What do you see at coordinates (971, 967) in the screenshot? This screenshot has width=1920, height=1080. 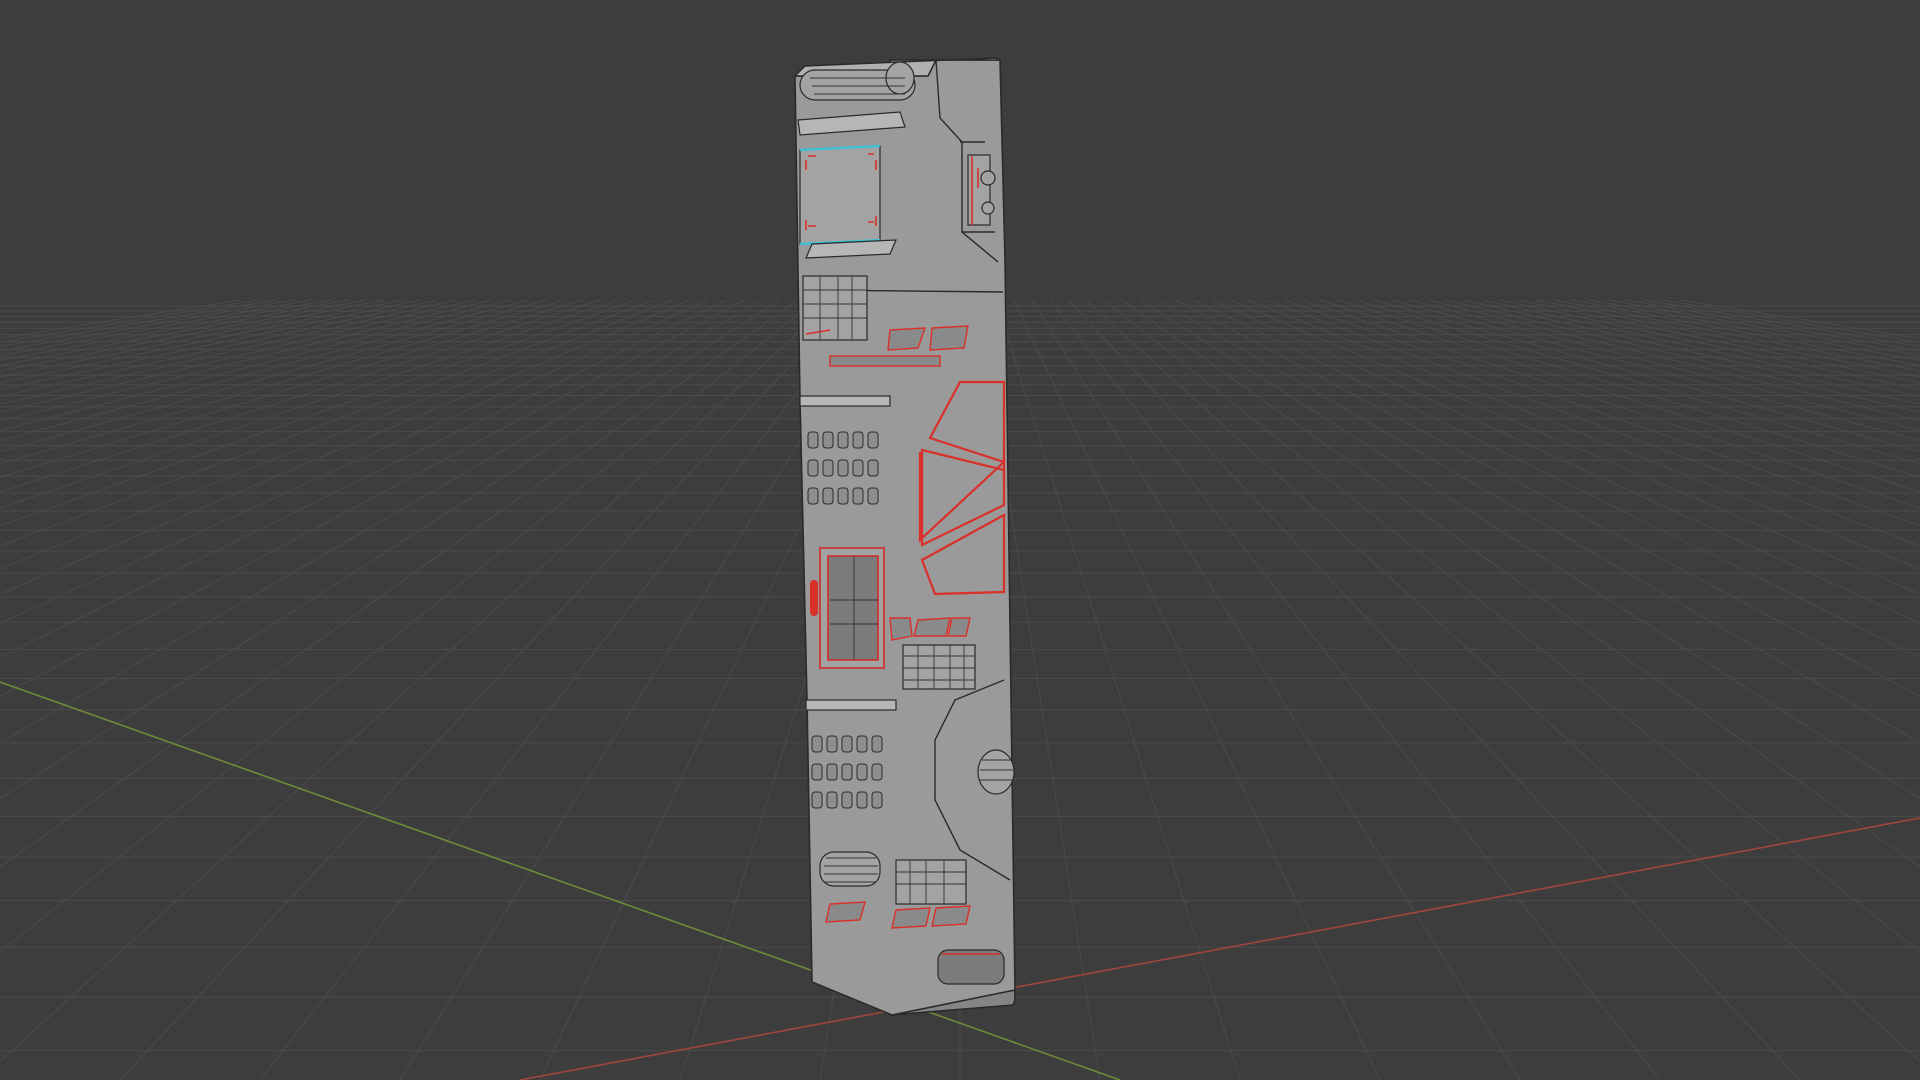 I see `bottom-slot` at bounding box center [971, 967].